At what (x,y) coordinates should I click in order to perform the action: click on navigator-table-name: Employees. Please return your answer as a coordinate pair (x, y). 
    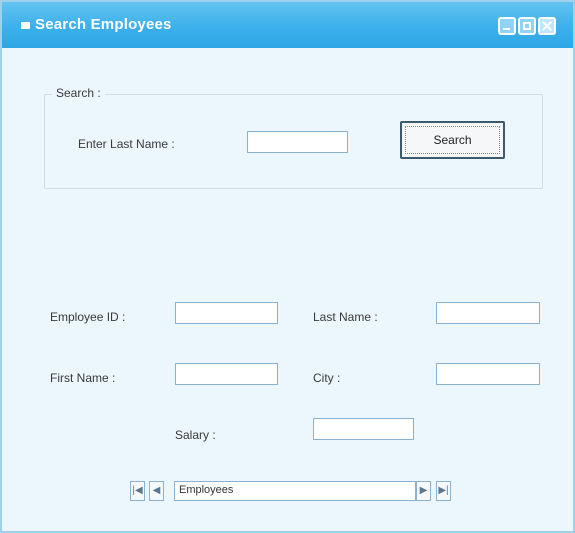
    Looking at the image, I should click on (295, 491).